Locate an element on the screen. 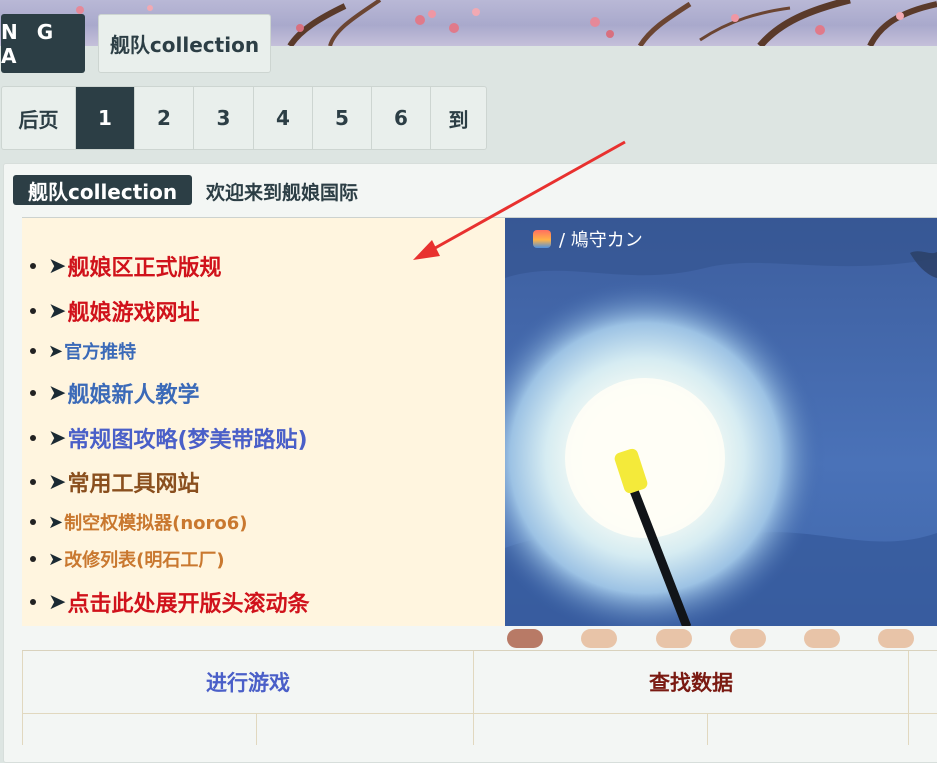 The width and height of the screenshot is (937, 763). slide-indicators is located at coordinates (721, 639).